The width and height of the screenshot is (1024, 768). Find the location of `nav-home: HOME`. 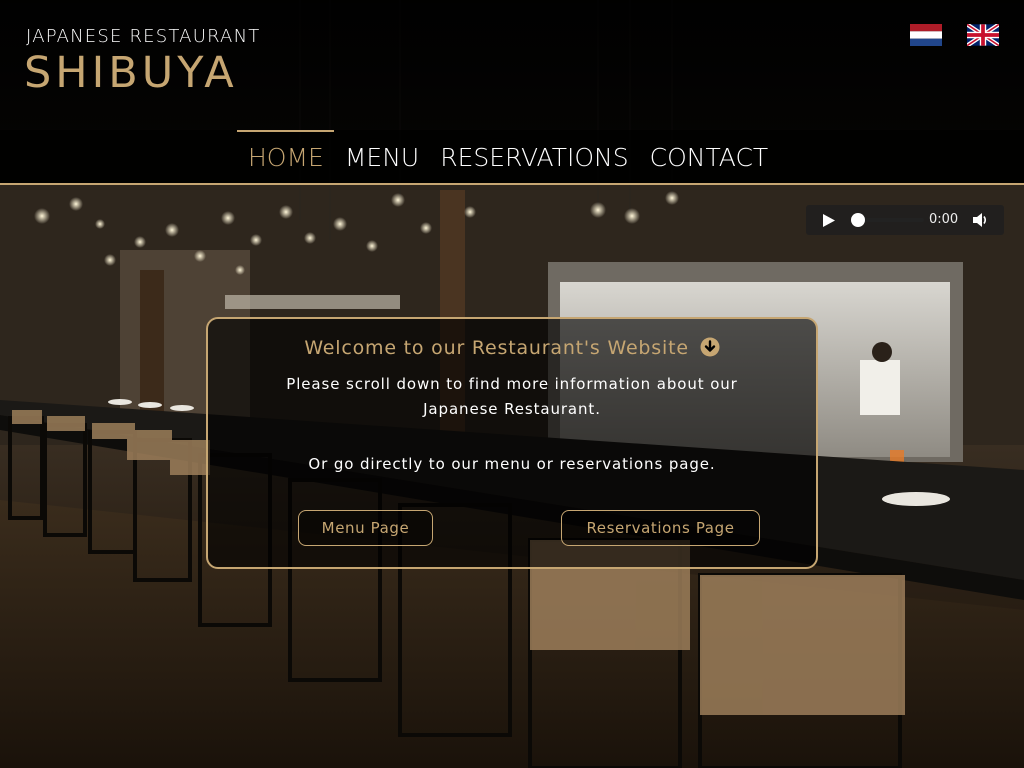

nav-home: HOME is located at coordinates (285, 156).